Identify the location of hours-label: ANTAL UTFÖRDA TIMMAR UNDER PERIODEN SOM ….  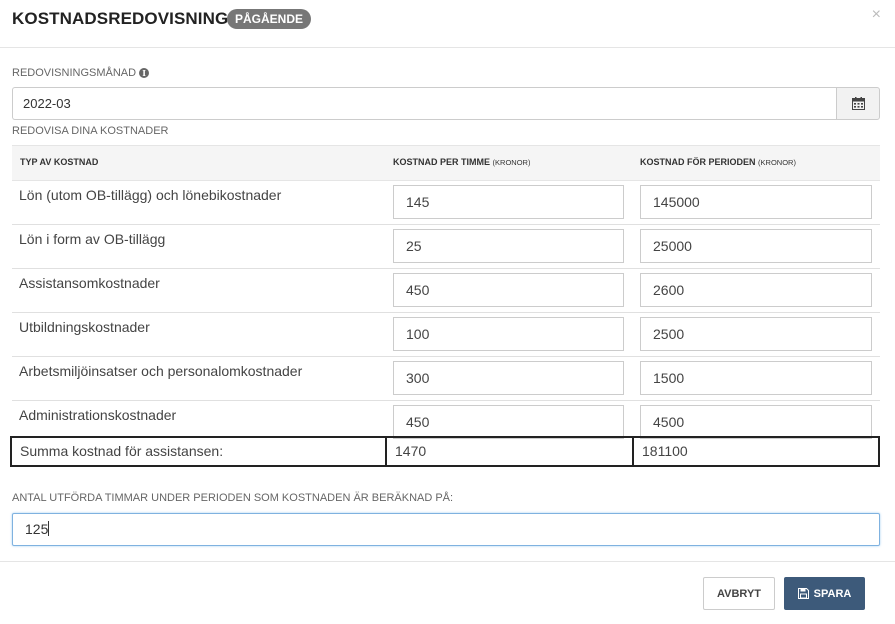
(233, 498).